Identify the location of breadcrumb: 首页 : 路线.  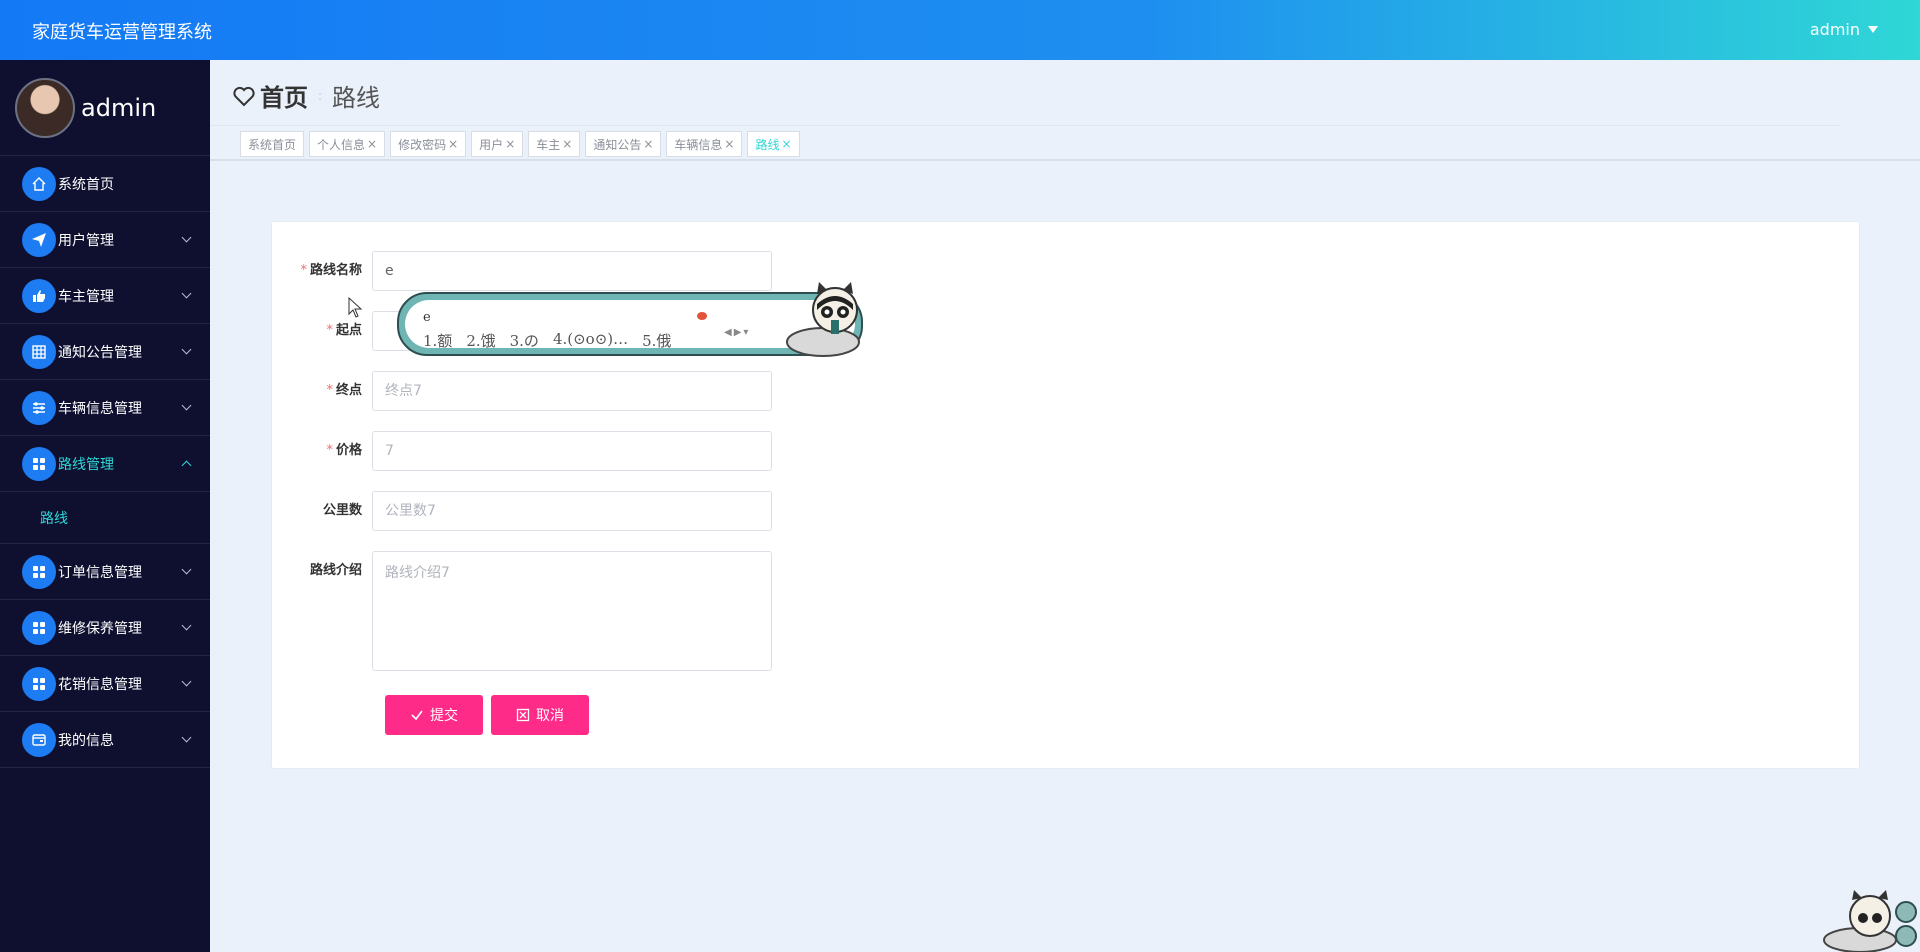
(306, 95).